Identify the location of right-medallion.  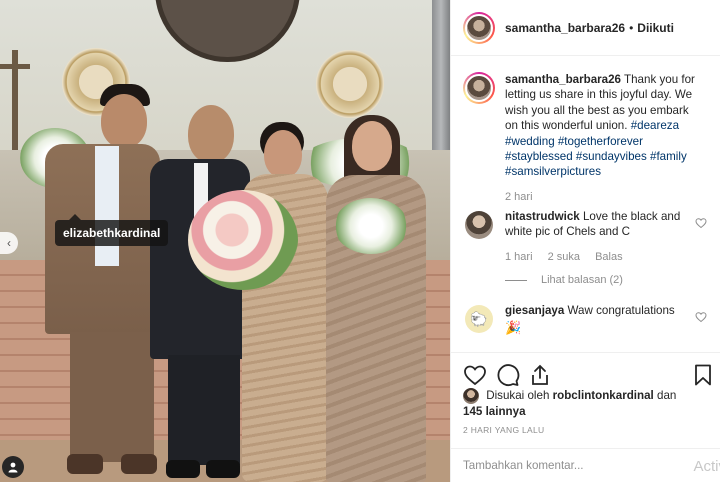
(350, 84).